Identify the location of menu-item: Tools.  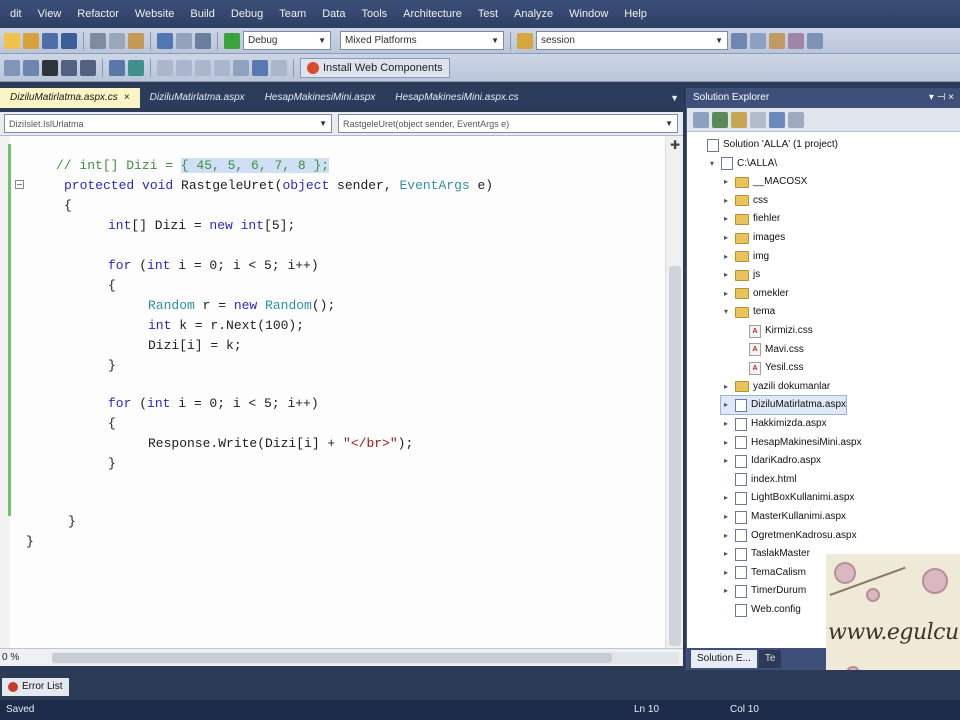
(374, 14).